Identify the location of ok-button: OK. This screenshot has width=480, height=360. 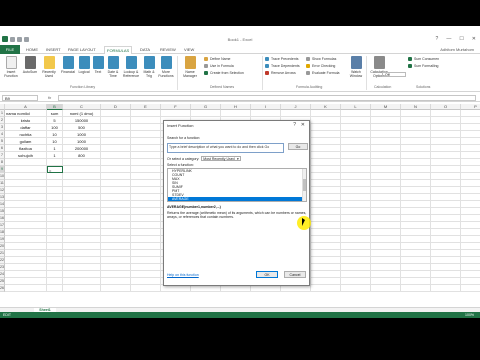
(267, 274).